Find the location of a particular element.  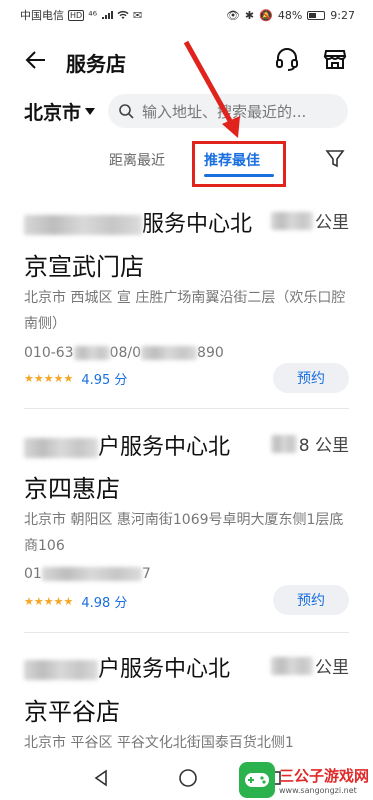

page-title: 服务店 is located at coordinates (96, 64).